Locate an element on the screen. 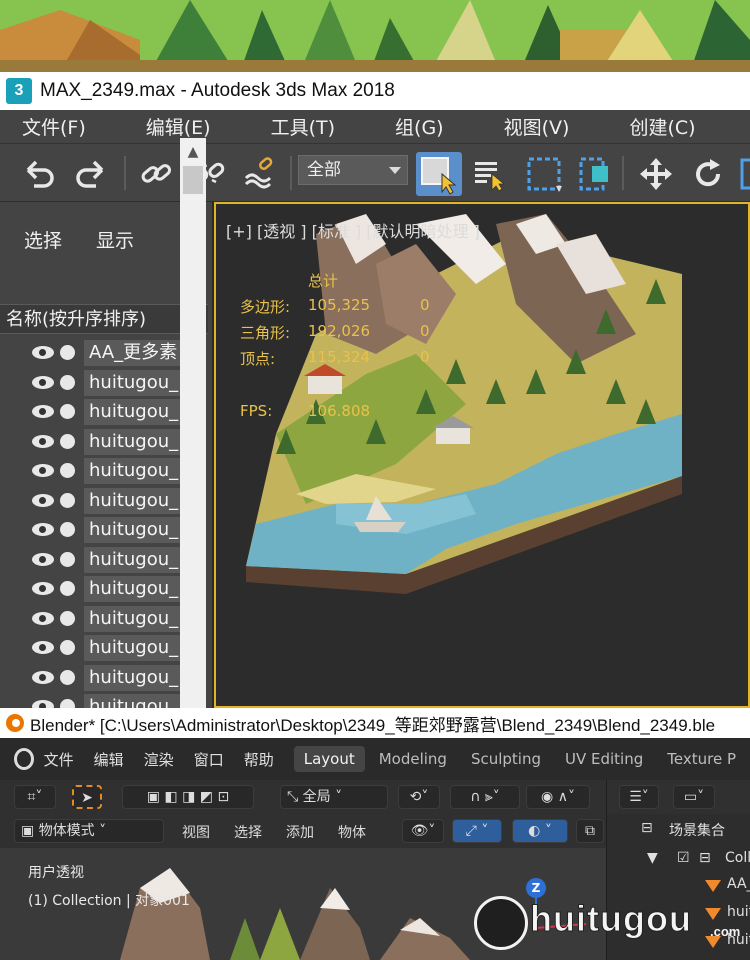 This screenshot has height=960, width=750. gizmo-toggle: ⤢ ˅ is located at coordinates (477, 831).